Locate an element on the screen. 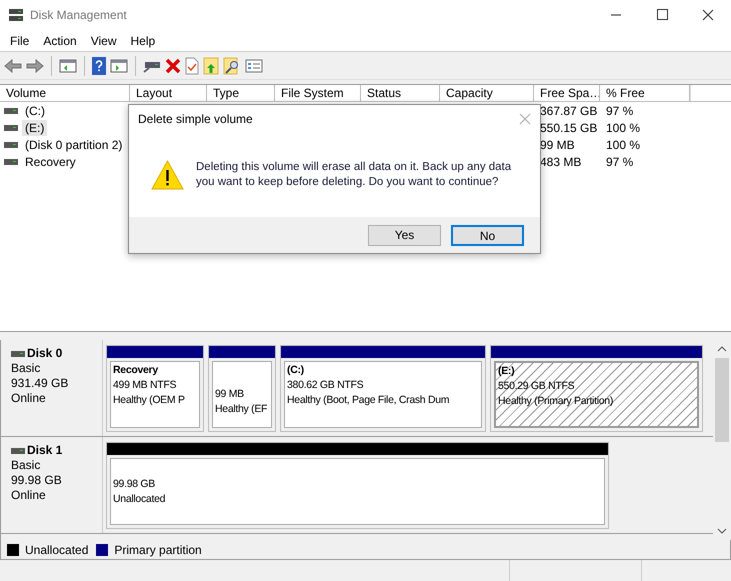 This screenshot has width=731, height=581. partition-size: 550.29 GB NTFS is located at coordinates (537, 386).